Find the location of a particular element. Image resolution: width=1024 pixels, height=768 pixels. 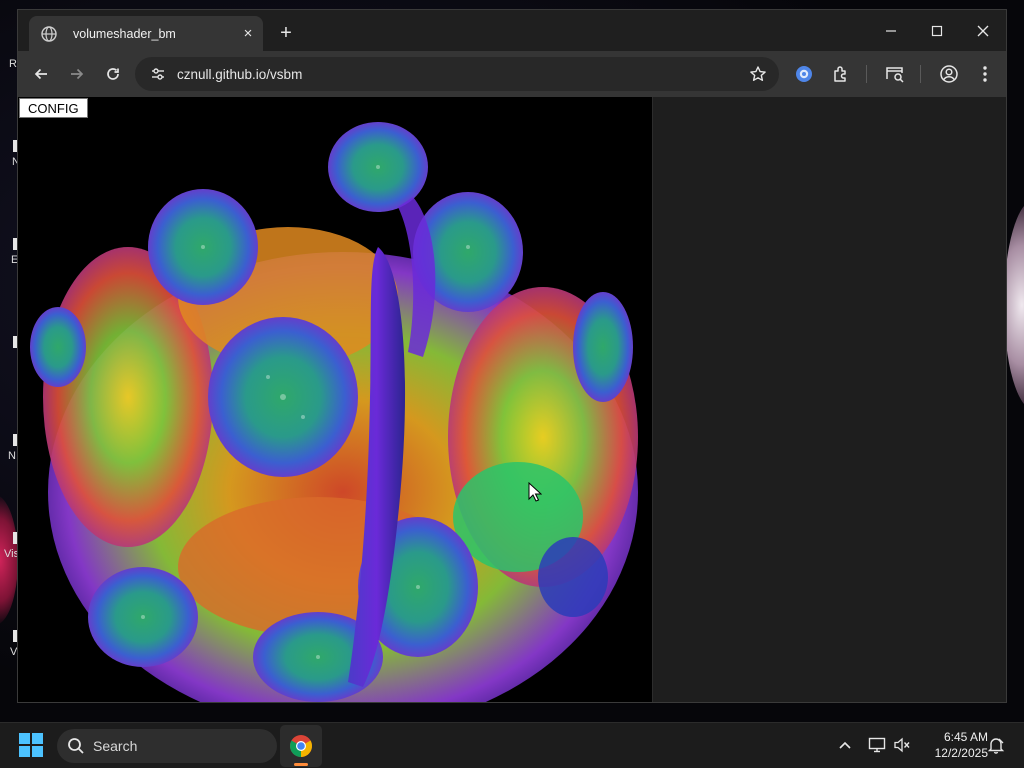

close-icon is located at coordinates (983, 30).